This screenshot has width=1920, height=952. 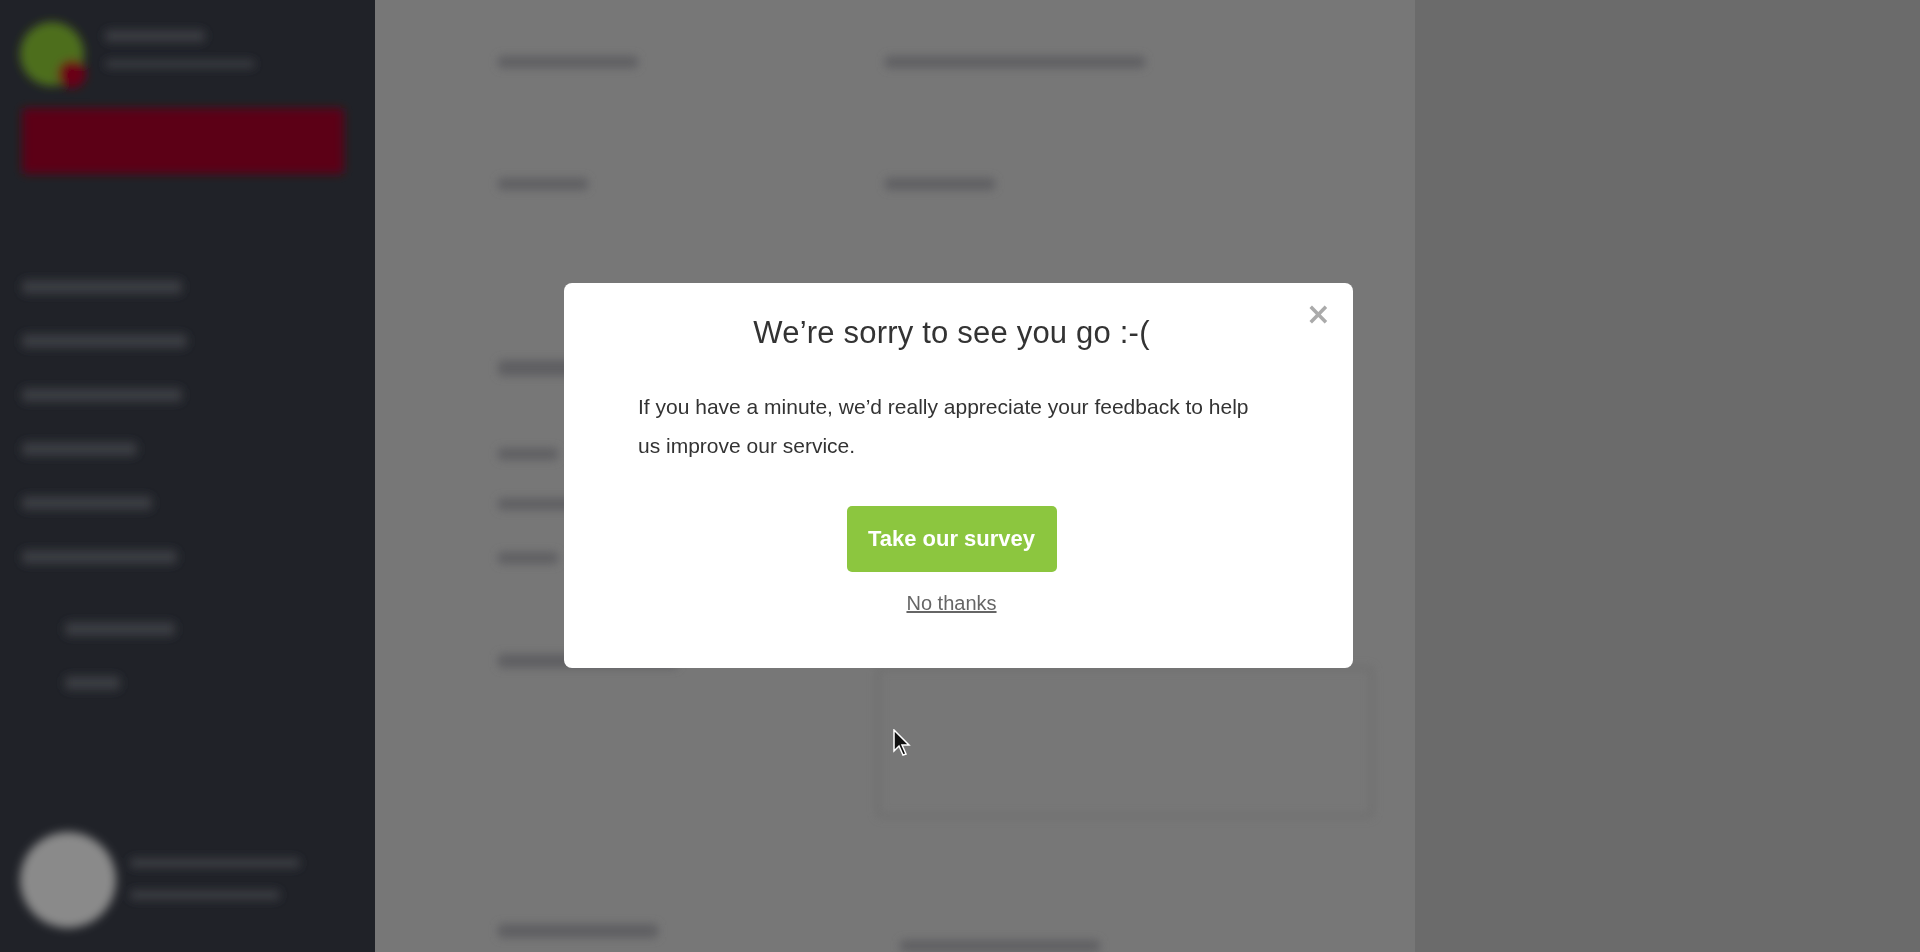 I want to click on survey-button: Take our survey, so click(x=951, y=539).